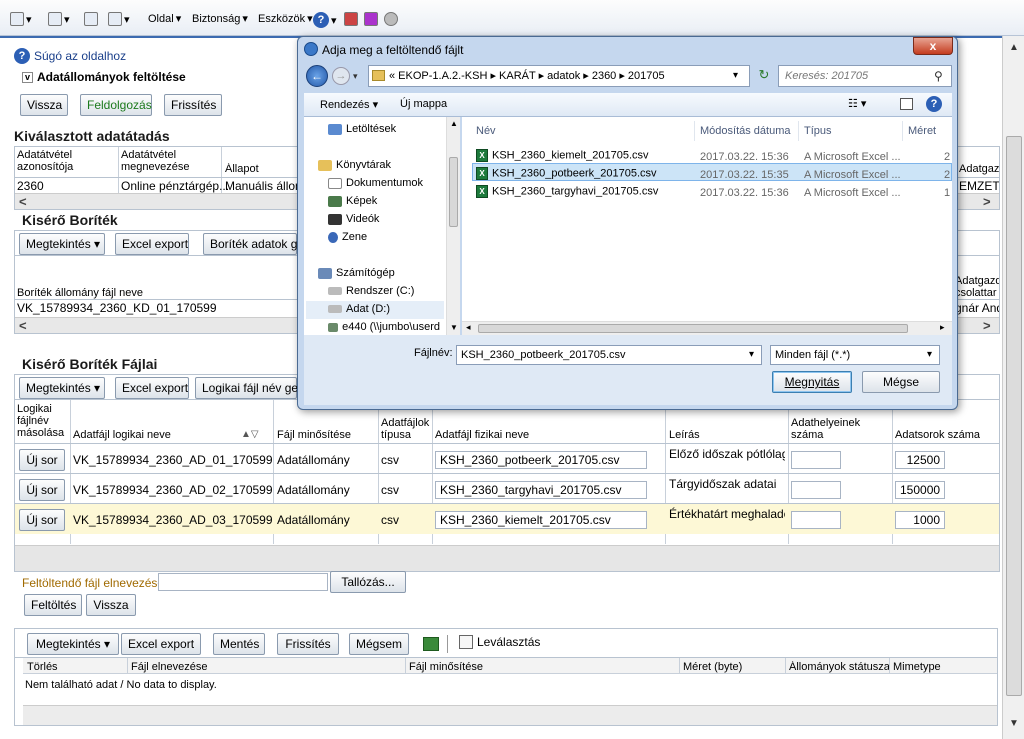 This screenshot has height=739, width=1024. What do you see at coordinates (349, 104) in the screenshot?
I see `organize-button: Rendezés ▾` at bounding box center [349, 104].